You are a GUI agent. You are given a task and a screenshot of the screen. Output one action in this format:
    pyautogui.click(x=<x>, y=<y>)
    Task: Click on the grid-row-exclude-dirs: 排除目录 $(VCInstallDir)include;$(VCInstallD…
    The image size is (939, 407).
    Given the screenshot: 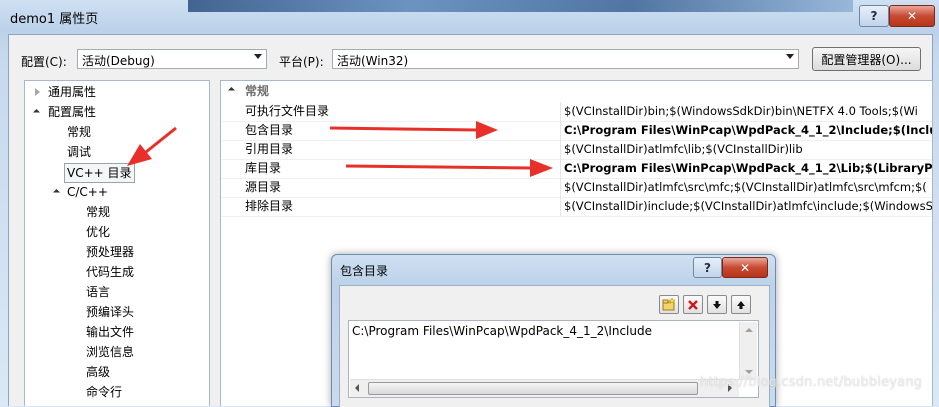 What is the action you would take?
    pyautogui.click(x=576, y=207)
    